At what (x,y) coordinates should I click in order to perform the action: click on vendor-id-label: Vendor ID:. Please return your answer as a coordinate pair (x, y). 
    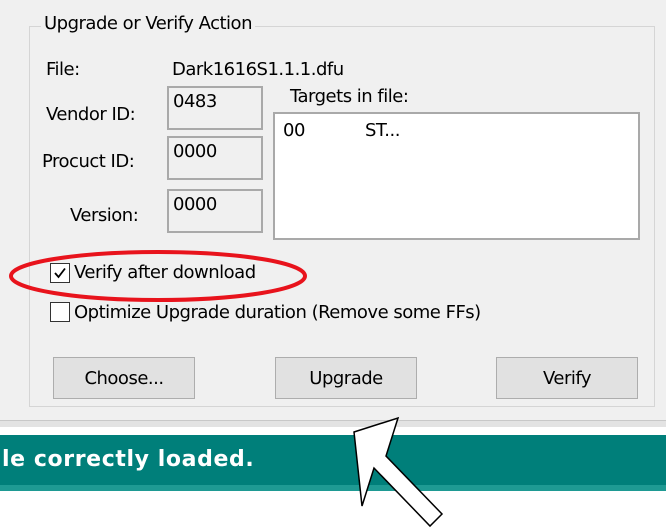
    Looking at the image, I should click on (91, 114).